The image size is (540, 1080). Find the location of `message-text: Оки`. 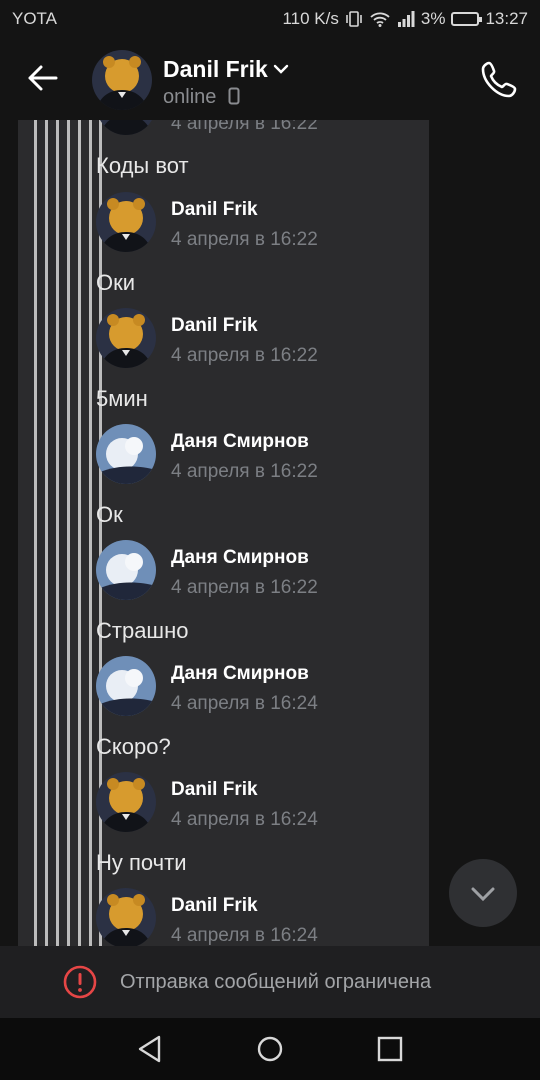

message-text: Оки is located at coordinates (116, 282).